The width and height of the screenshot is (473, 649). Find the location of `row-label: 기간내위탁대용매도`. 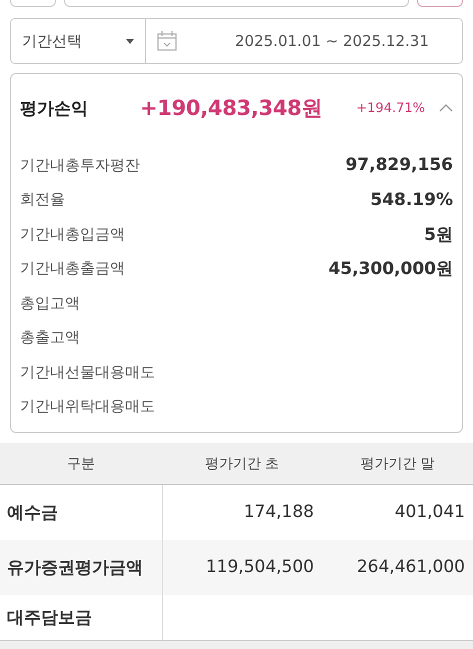

row-label: 기간내위탁대용매도 is located at coordinates (87, 406).